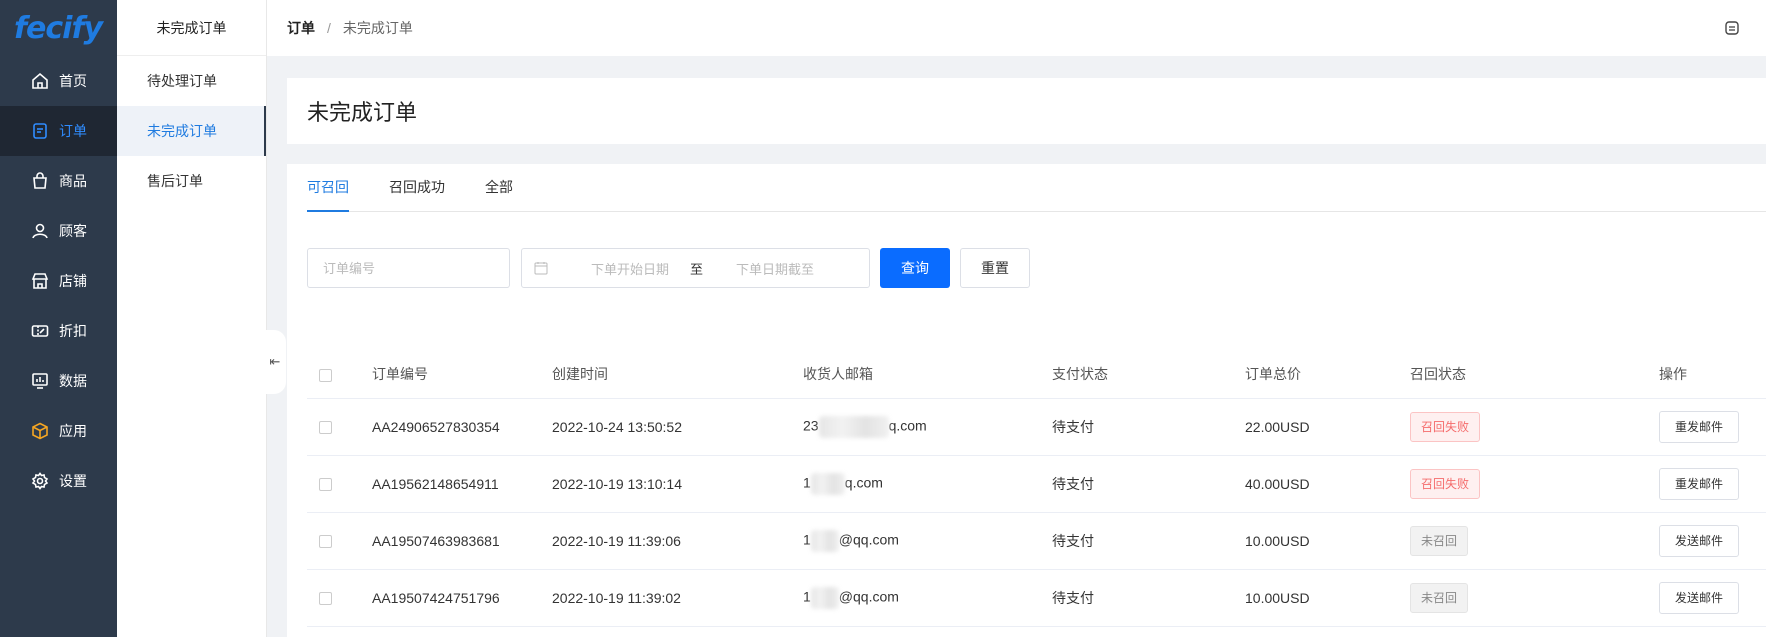  Describe the element at coordinates (40, 81) in the screenshot. I see `home-icon` at that location.